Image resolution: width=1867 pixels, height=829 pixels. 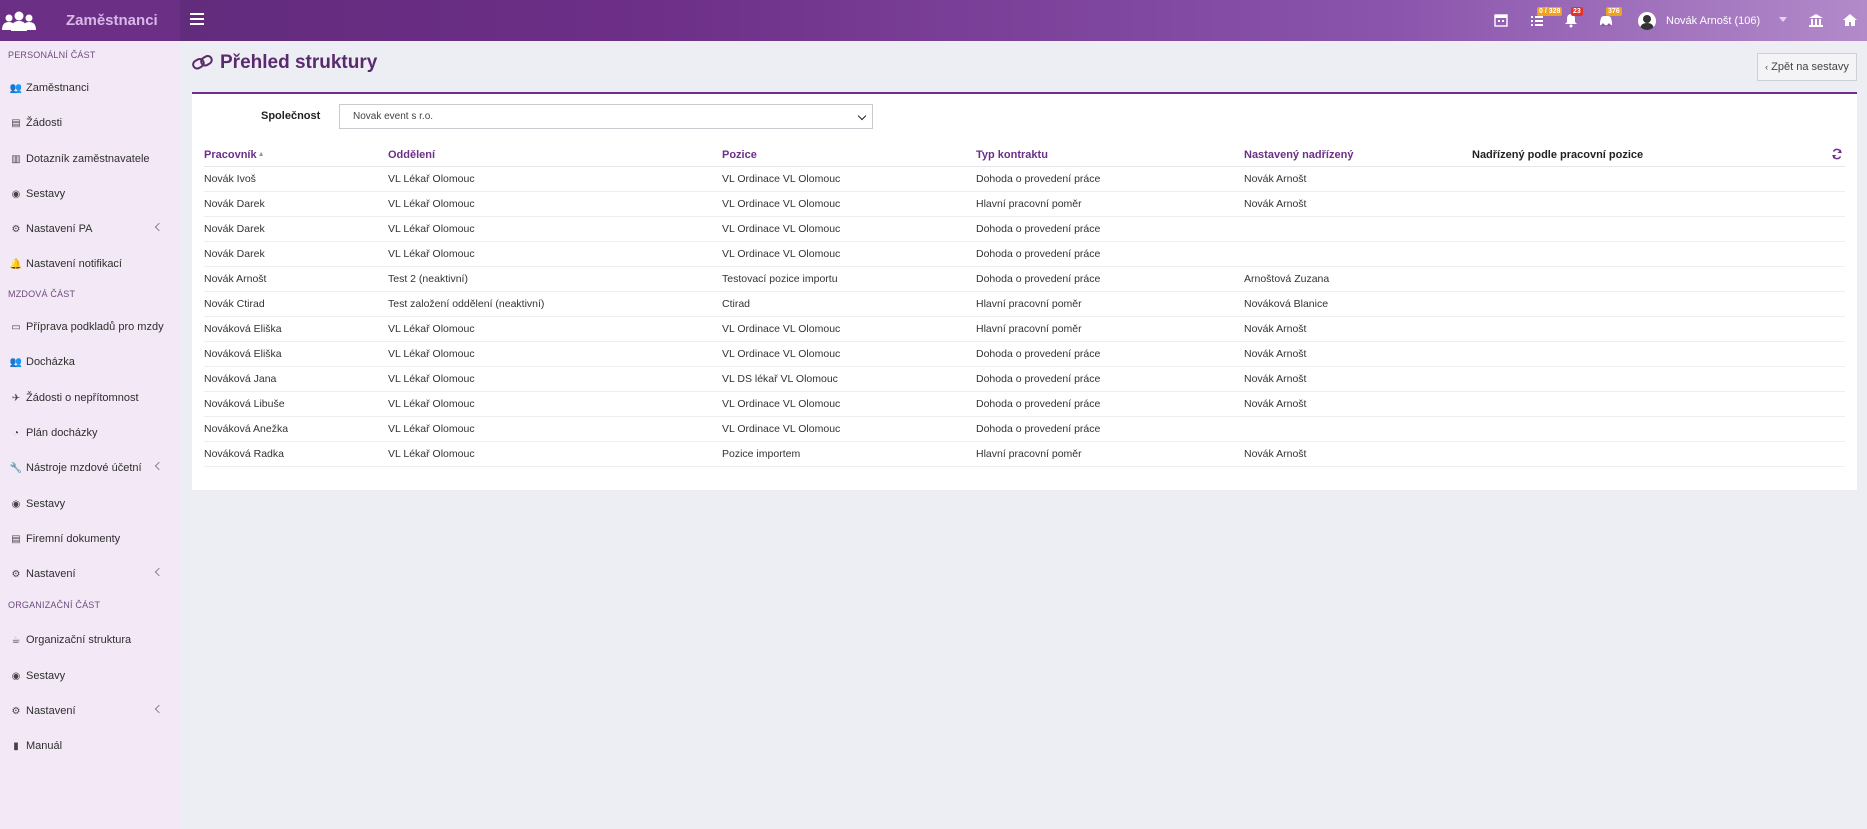 What do you see at coordinates (62, 433) in the screenshot?
I see `sidebar-item-label: Plán docházky` at bounding box center [62, 433].